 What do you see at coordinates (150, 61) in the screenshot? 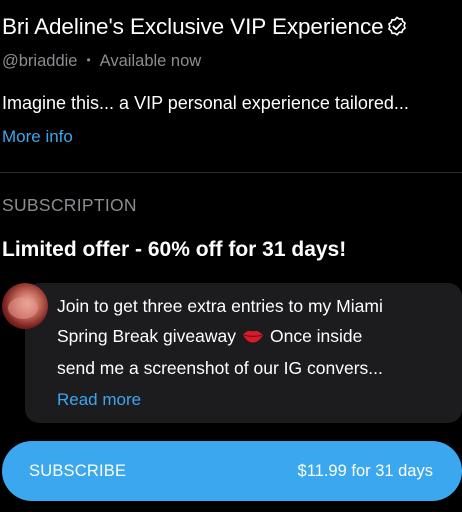
I see `availability-status: Available now` at bounding box center [150, 61].